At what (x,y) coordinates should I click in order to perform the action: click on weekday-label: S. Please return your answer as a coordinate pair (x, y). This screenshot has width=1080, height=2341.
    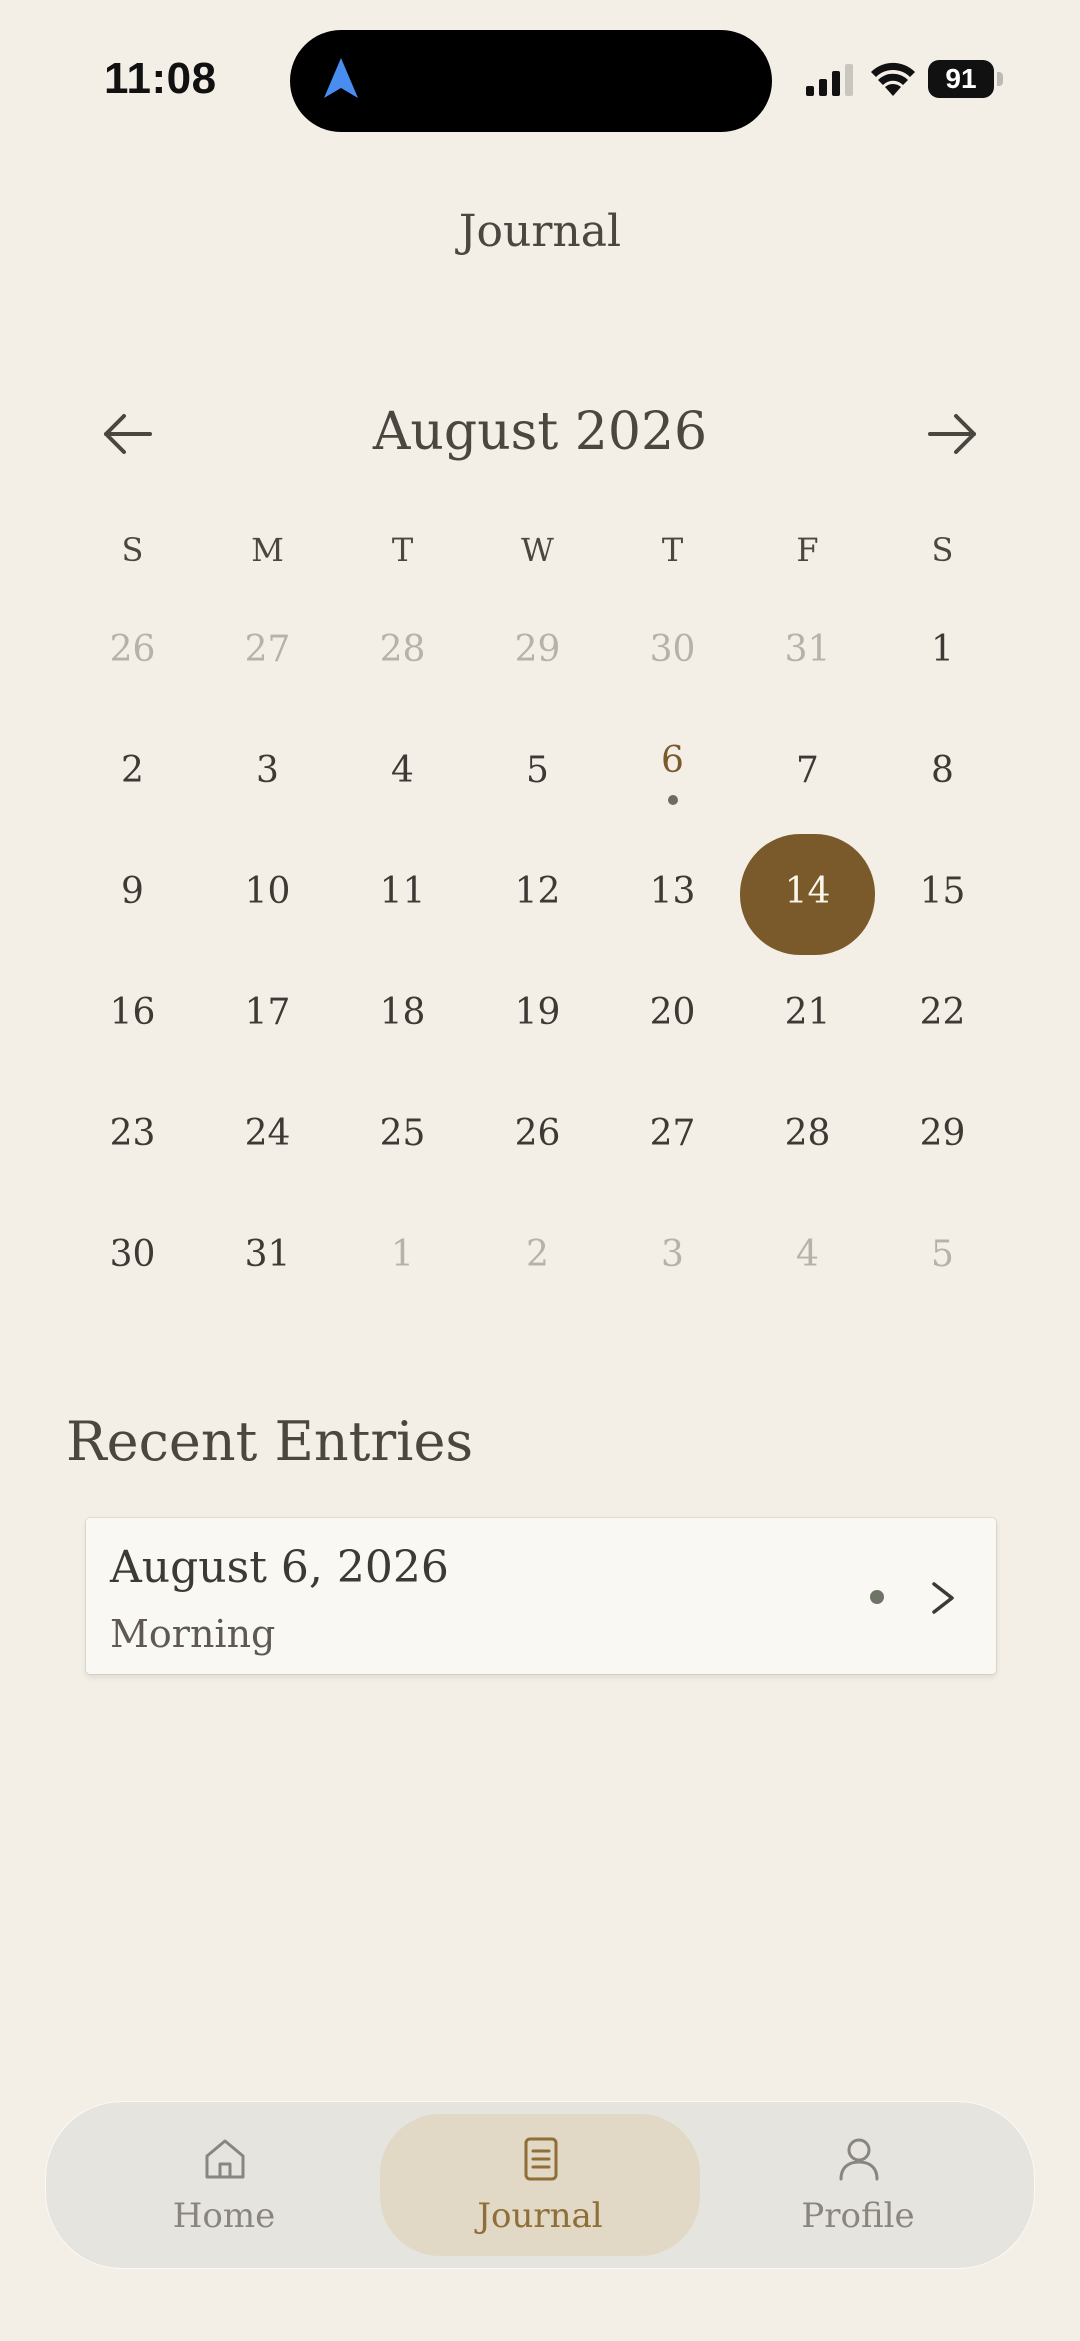
    Looking at the image, I should click on (942, 550).